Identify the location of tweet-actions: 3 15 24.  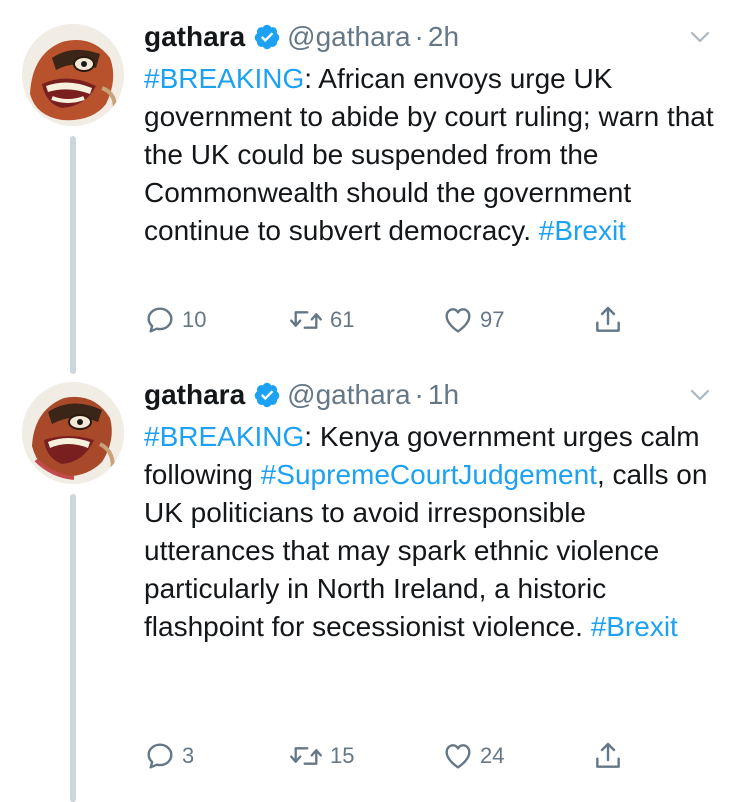
(394, 756).